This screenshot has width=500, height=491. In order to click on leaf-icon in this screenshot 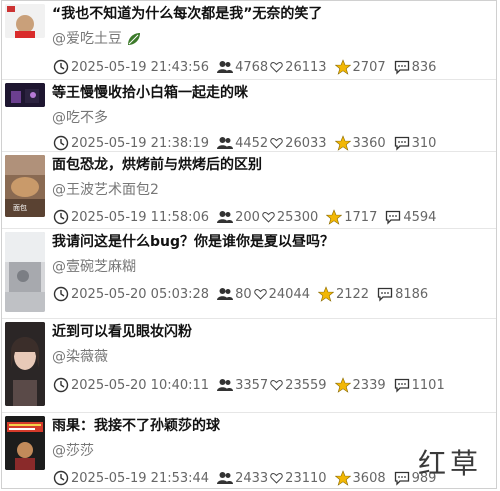, I will do `click(134, 39)`.